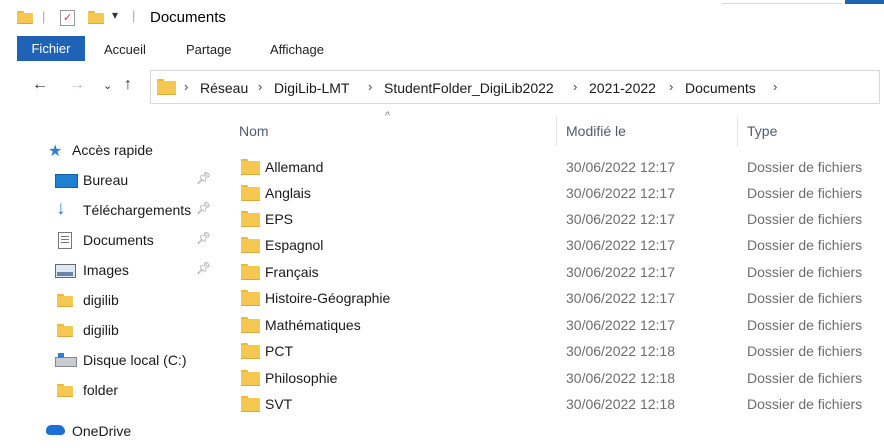  Describe the element at coordinates (294, 245) in the screenshot. I see `item-name: Espagnol` at that location.